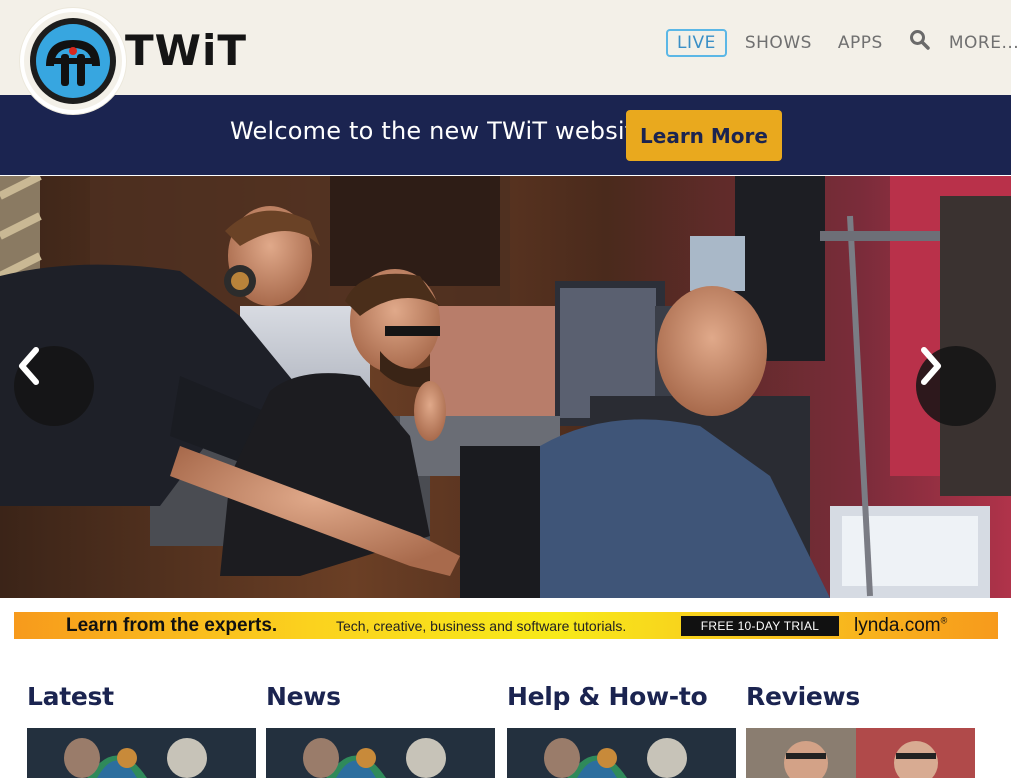 This screenshot has height=778, width=1024. What do you see at coordinates (778, 43) in the screenshot?
I see `nav-shows: SHOWS` at bounding box center [778, 43].